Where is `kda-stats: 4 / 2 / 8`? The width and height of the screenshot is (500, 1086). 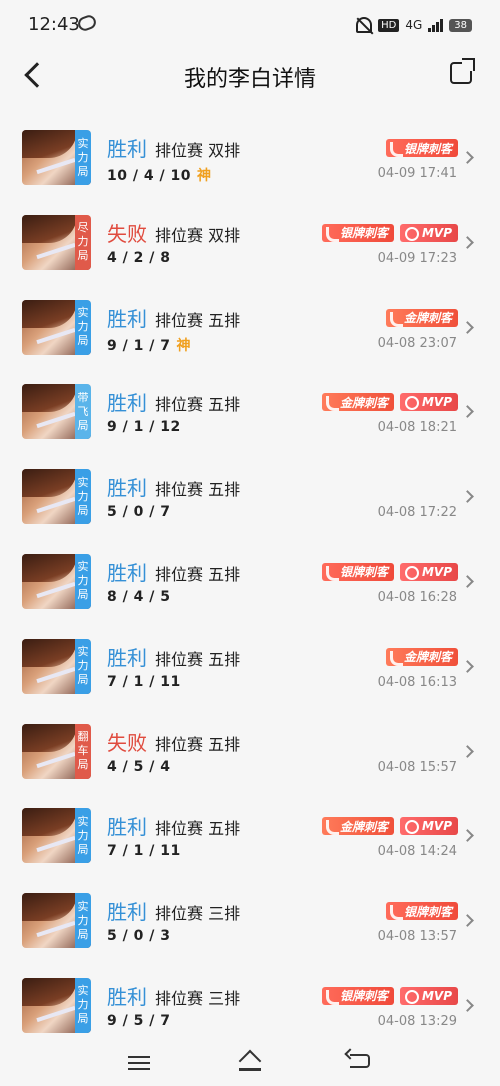
kda-stats: 4 / 2 / 8 is located at coordinates (138, 258).